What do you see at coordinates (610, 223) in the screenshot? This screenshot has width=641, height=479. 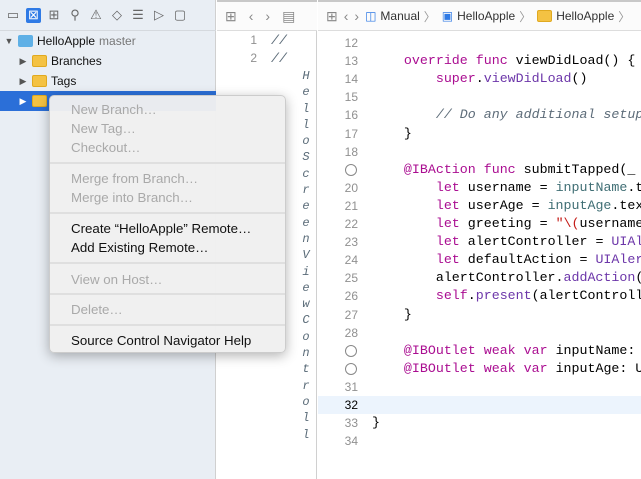 I see `code-token: username` at bounding box center [610, 223].